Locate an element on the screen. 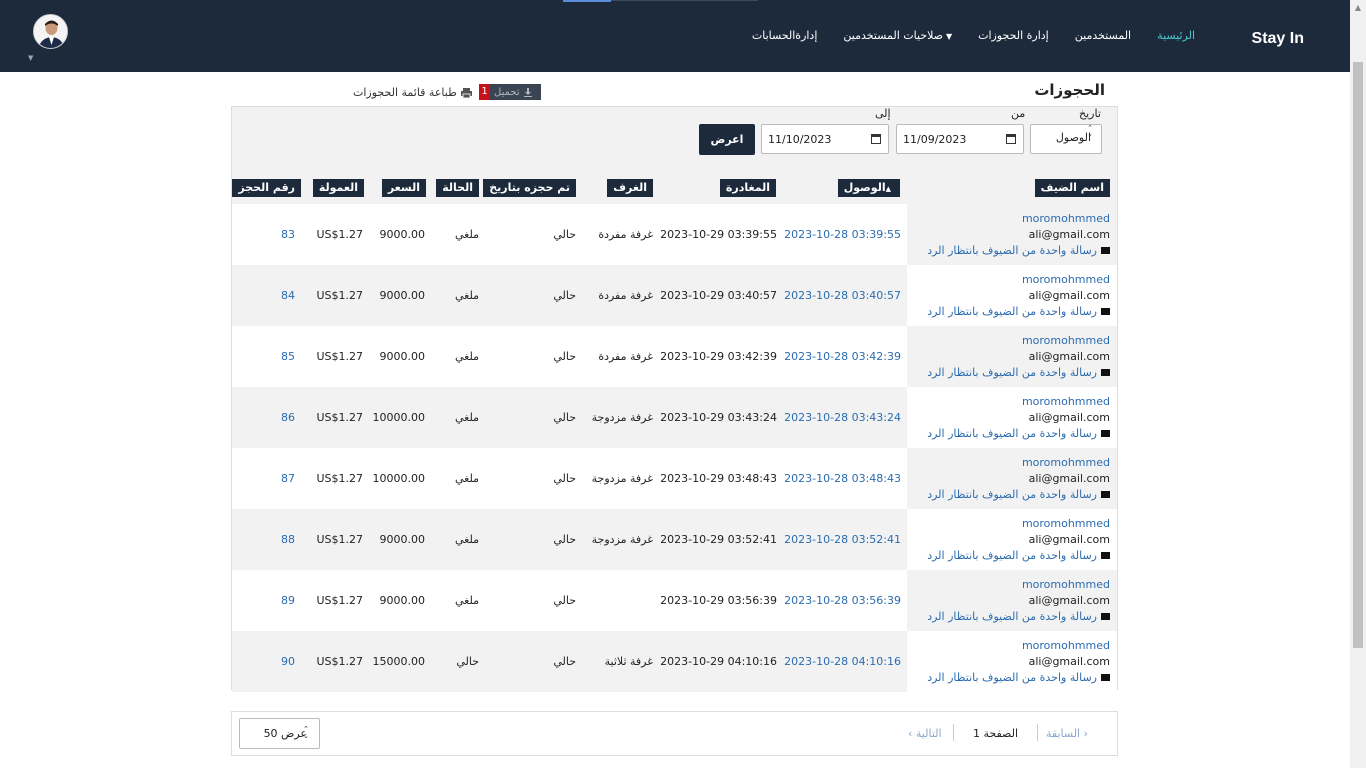  booking-number-cell: 88 is located at coordinates (288, 539).